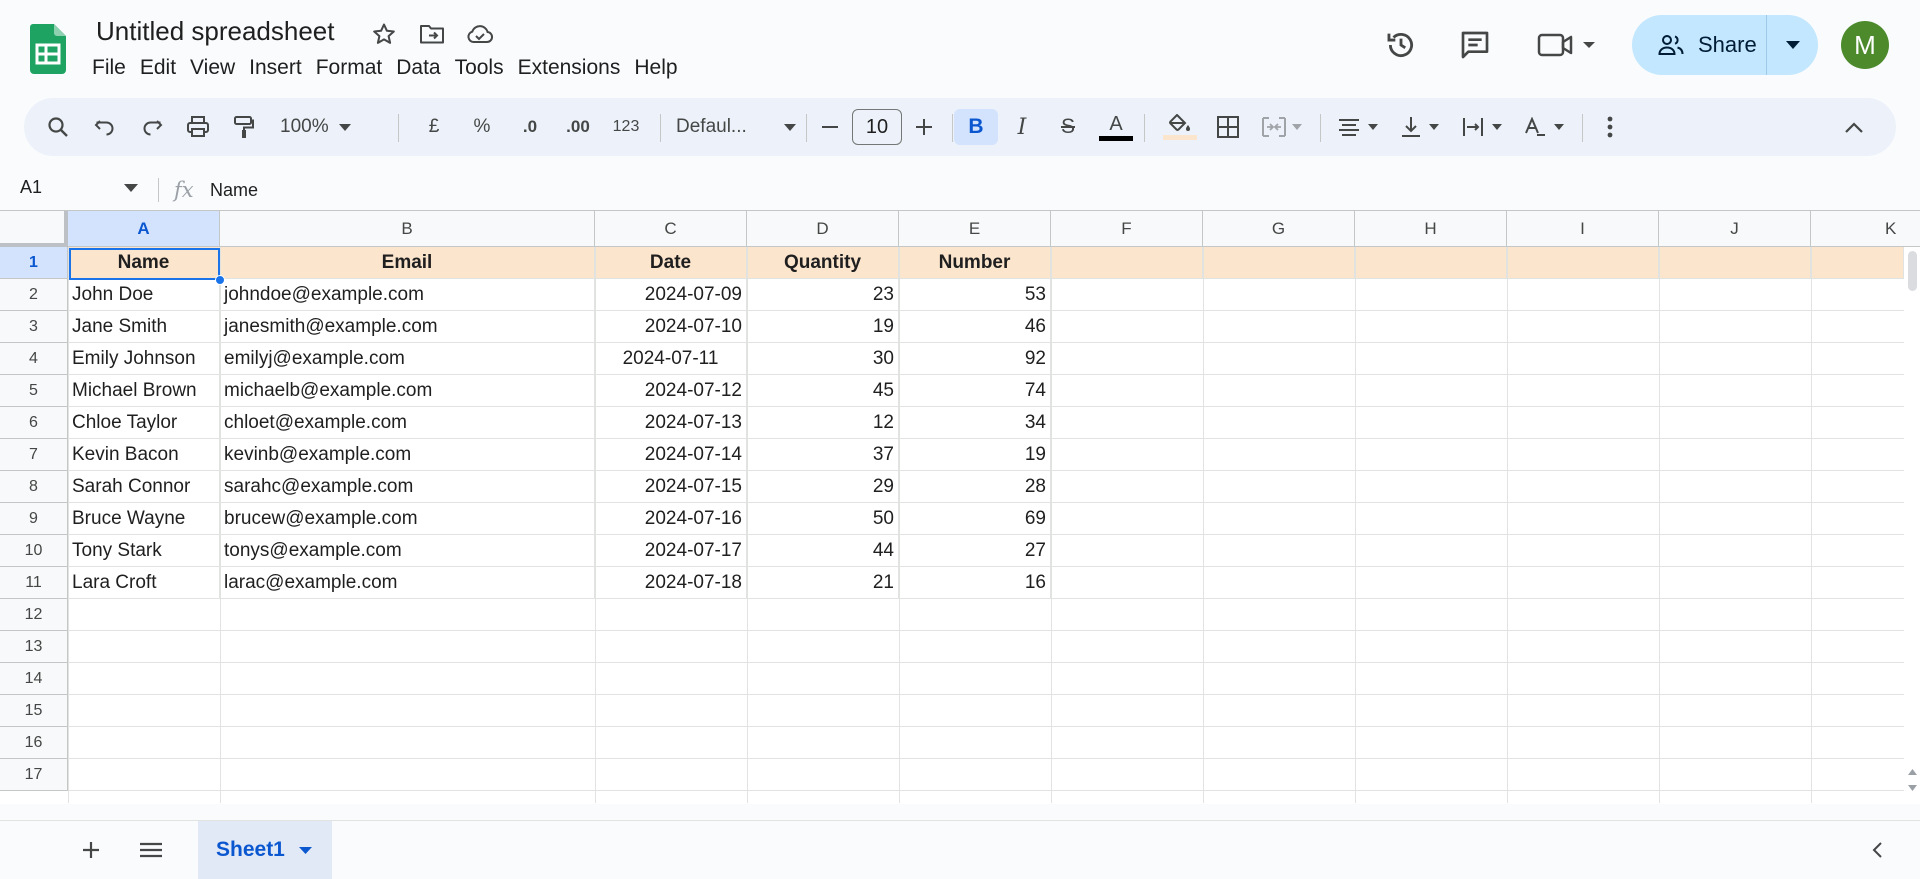  What do you see at coordinates (280, 69) in the screenshot?
I see `menu-insert: Insert` at bounding box center [280, 69].